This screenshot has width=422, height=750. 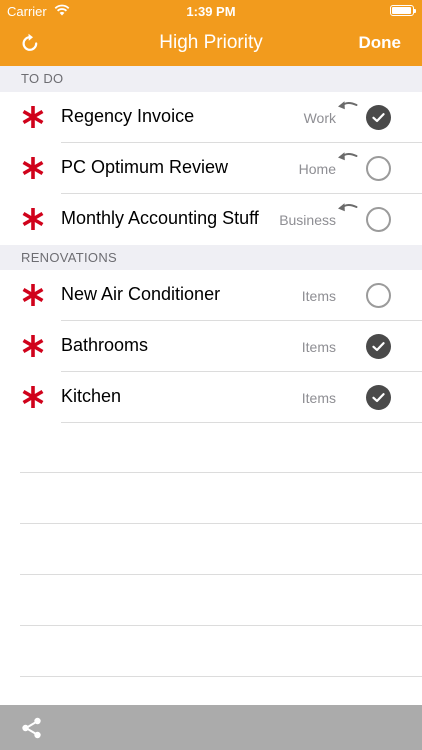 What do you see at coordinates (91, 396) in the screenshot?
I see `task-title: Kitchen` at bounding box center [91, 396].